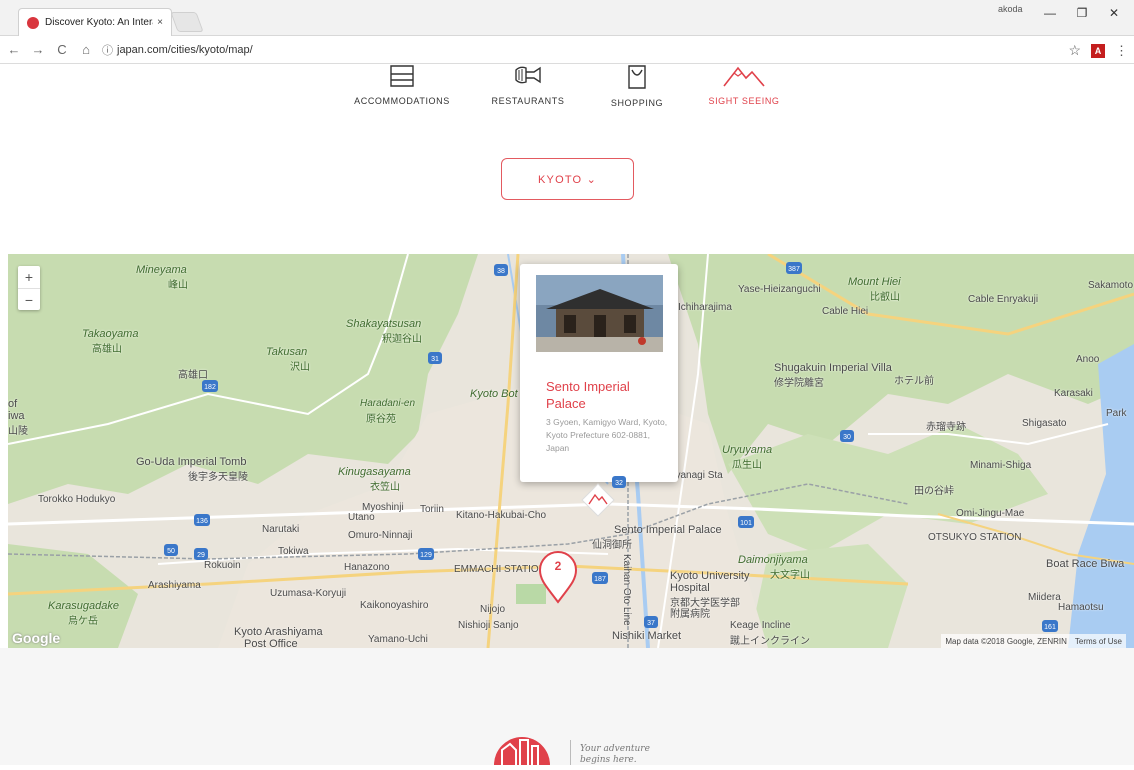 Image resolution: width=1134 pixels, height=770 pixels. What do you see at coordinates (107, 50) in the screenshot?
I see `info-icon: ⓘ` at bounding box center [107, 50].